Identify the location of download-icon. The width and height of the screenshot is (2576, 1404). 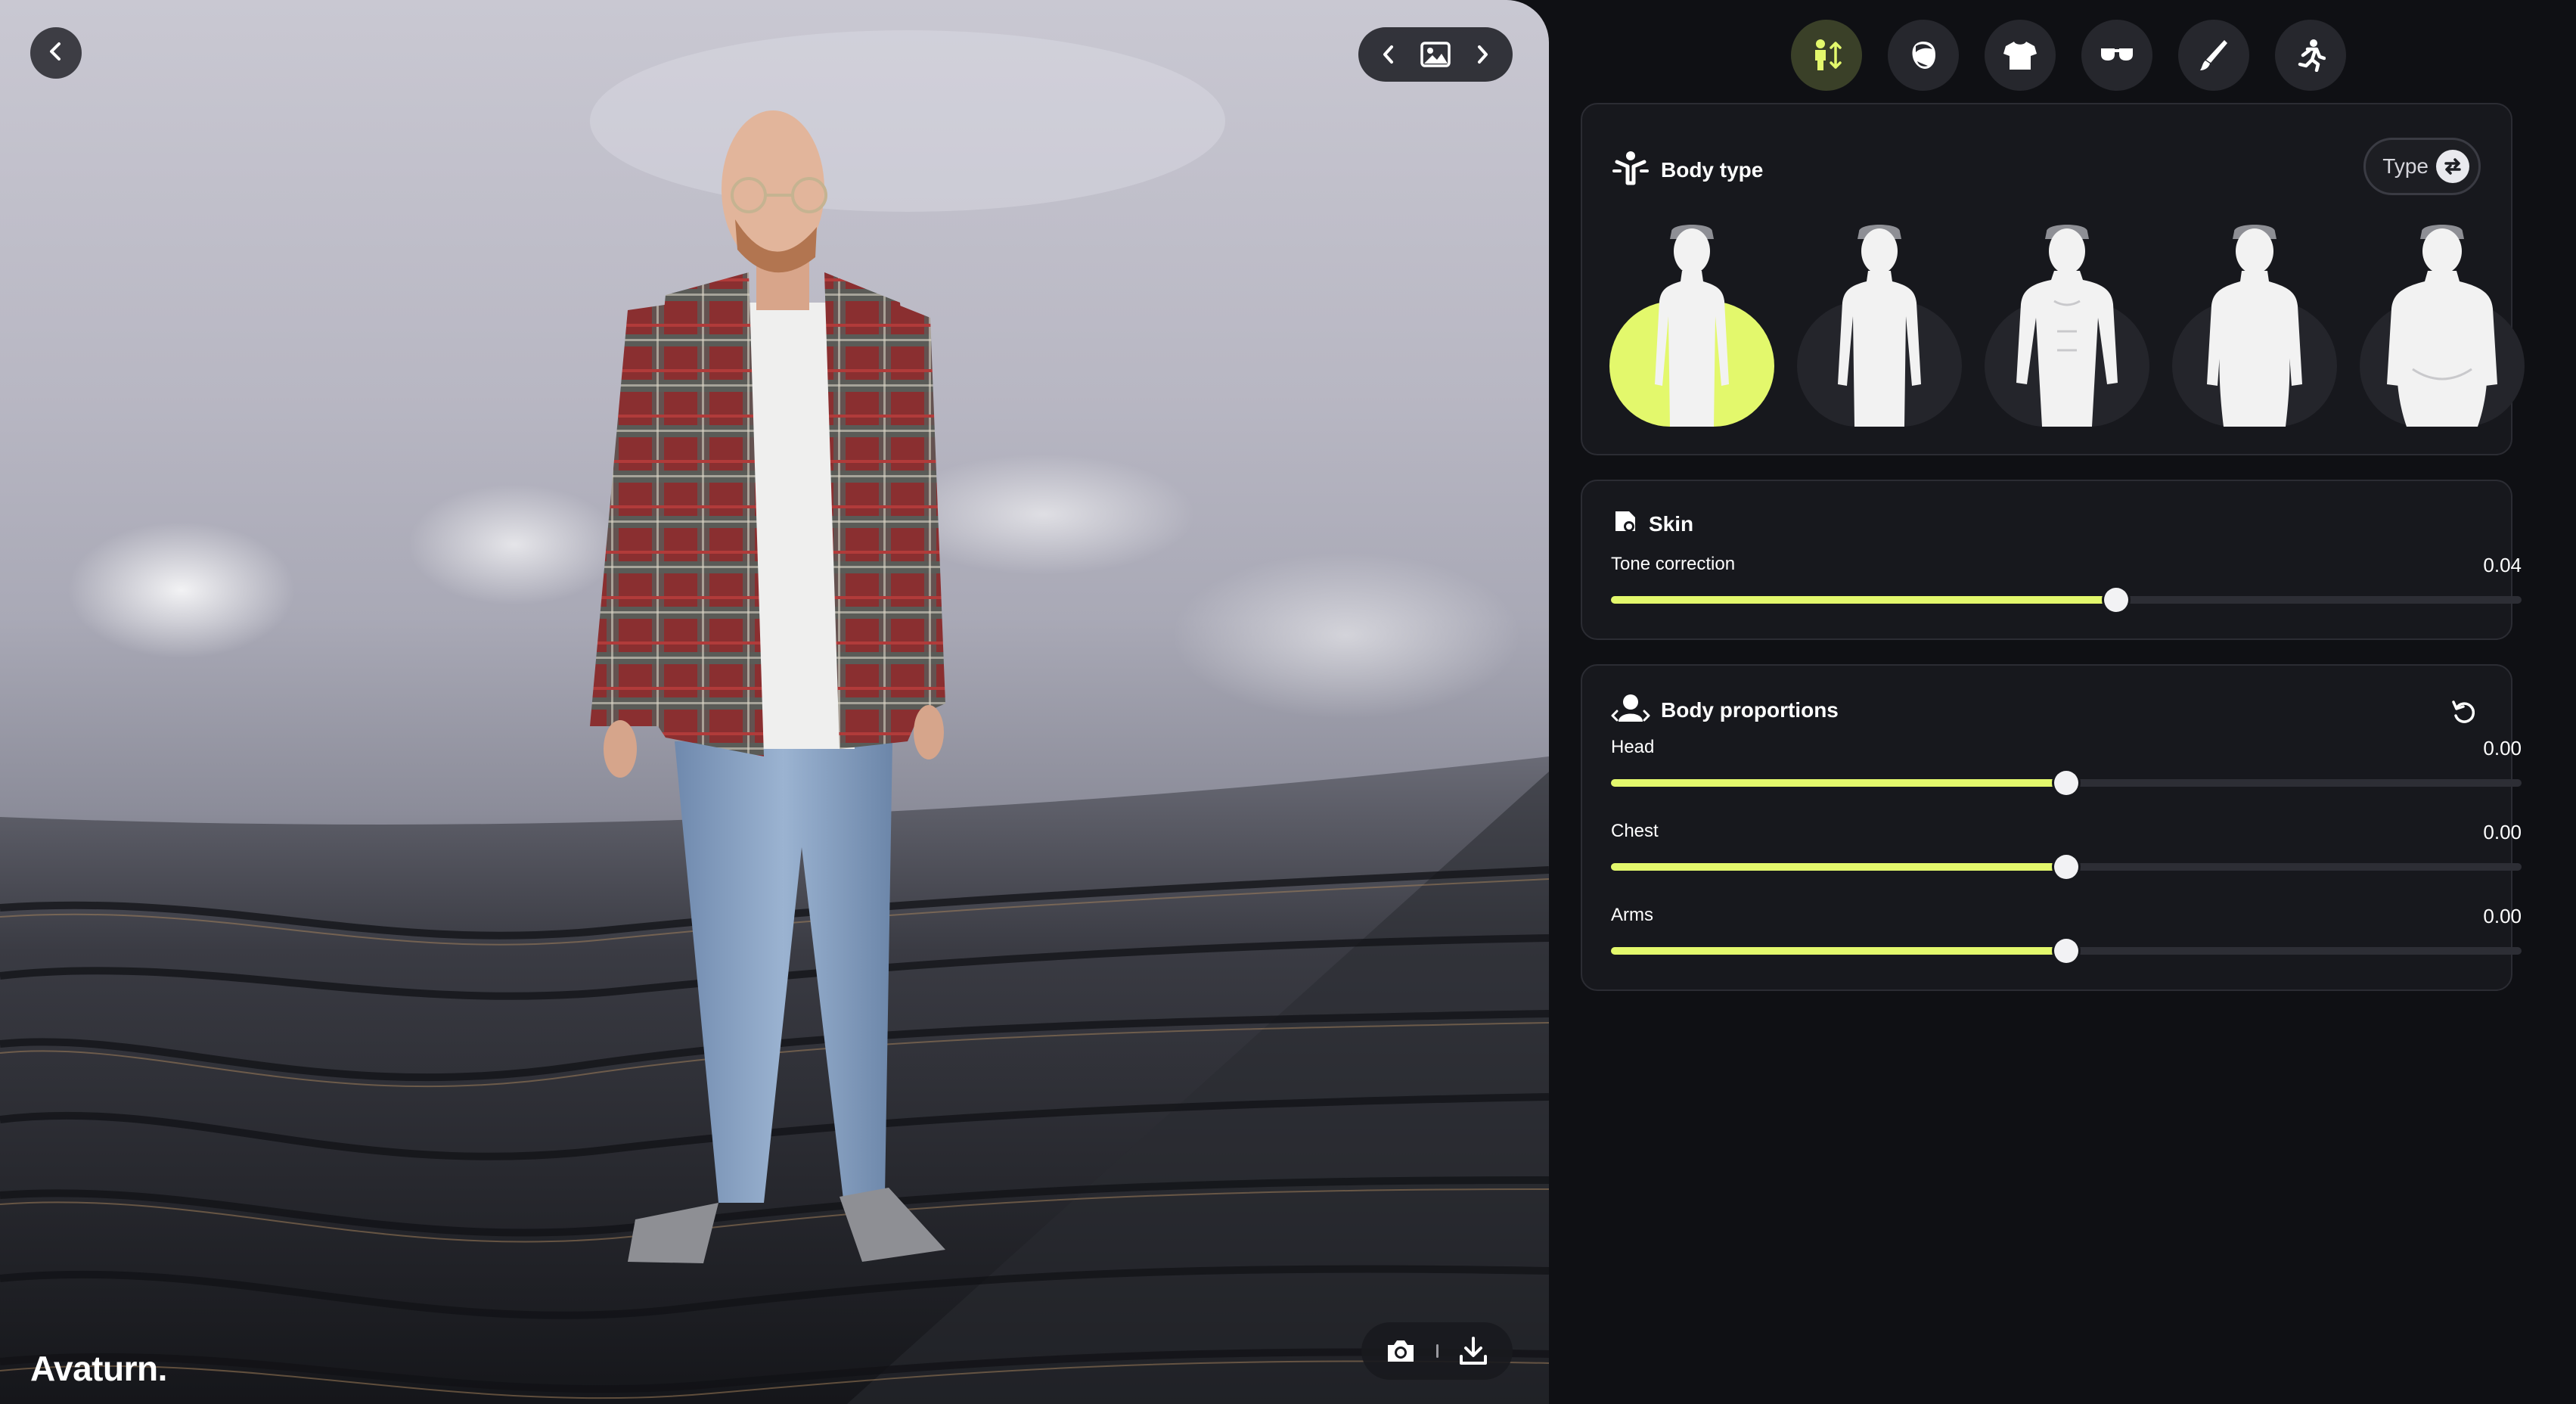
(1473, 1351).